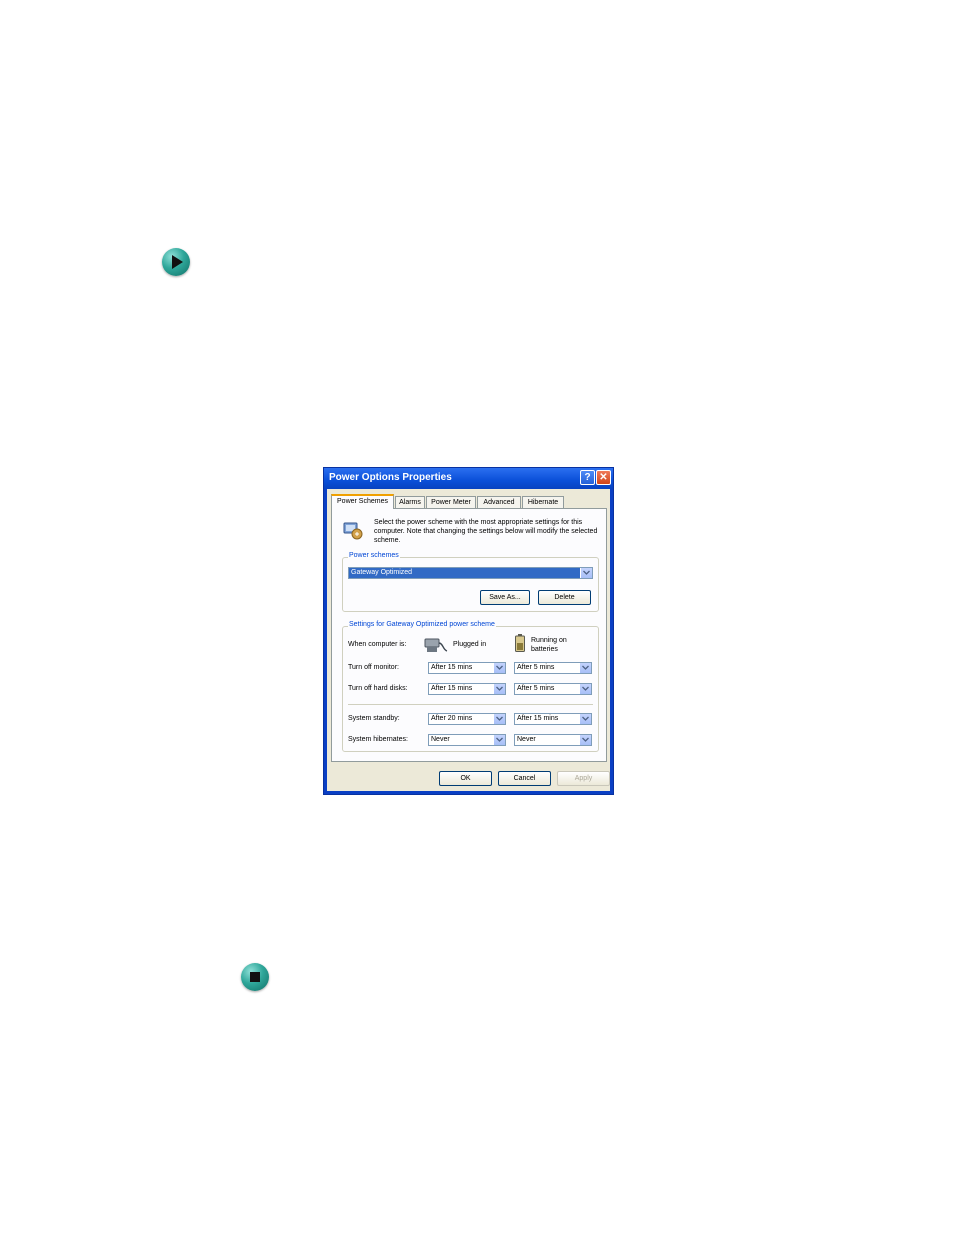 Image resolution: width=954 pixels, height=1235 pixels. Describe the element at coordinates (374, 718) in the screenshot. I see `system-standby-label: System standby:` at that location.